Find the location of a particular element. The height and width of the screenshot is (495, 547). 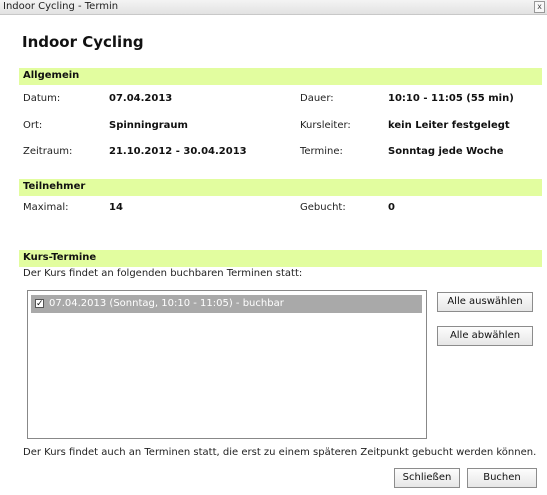

deselect-all-button: Alle abwählen is located at coordinates (485, 336).